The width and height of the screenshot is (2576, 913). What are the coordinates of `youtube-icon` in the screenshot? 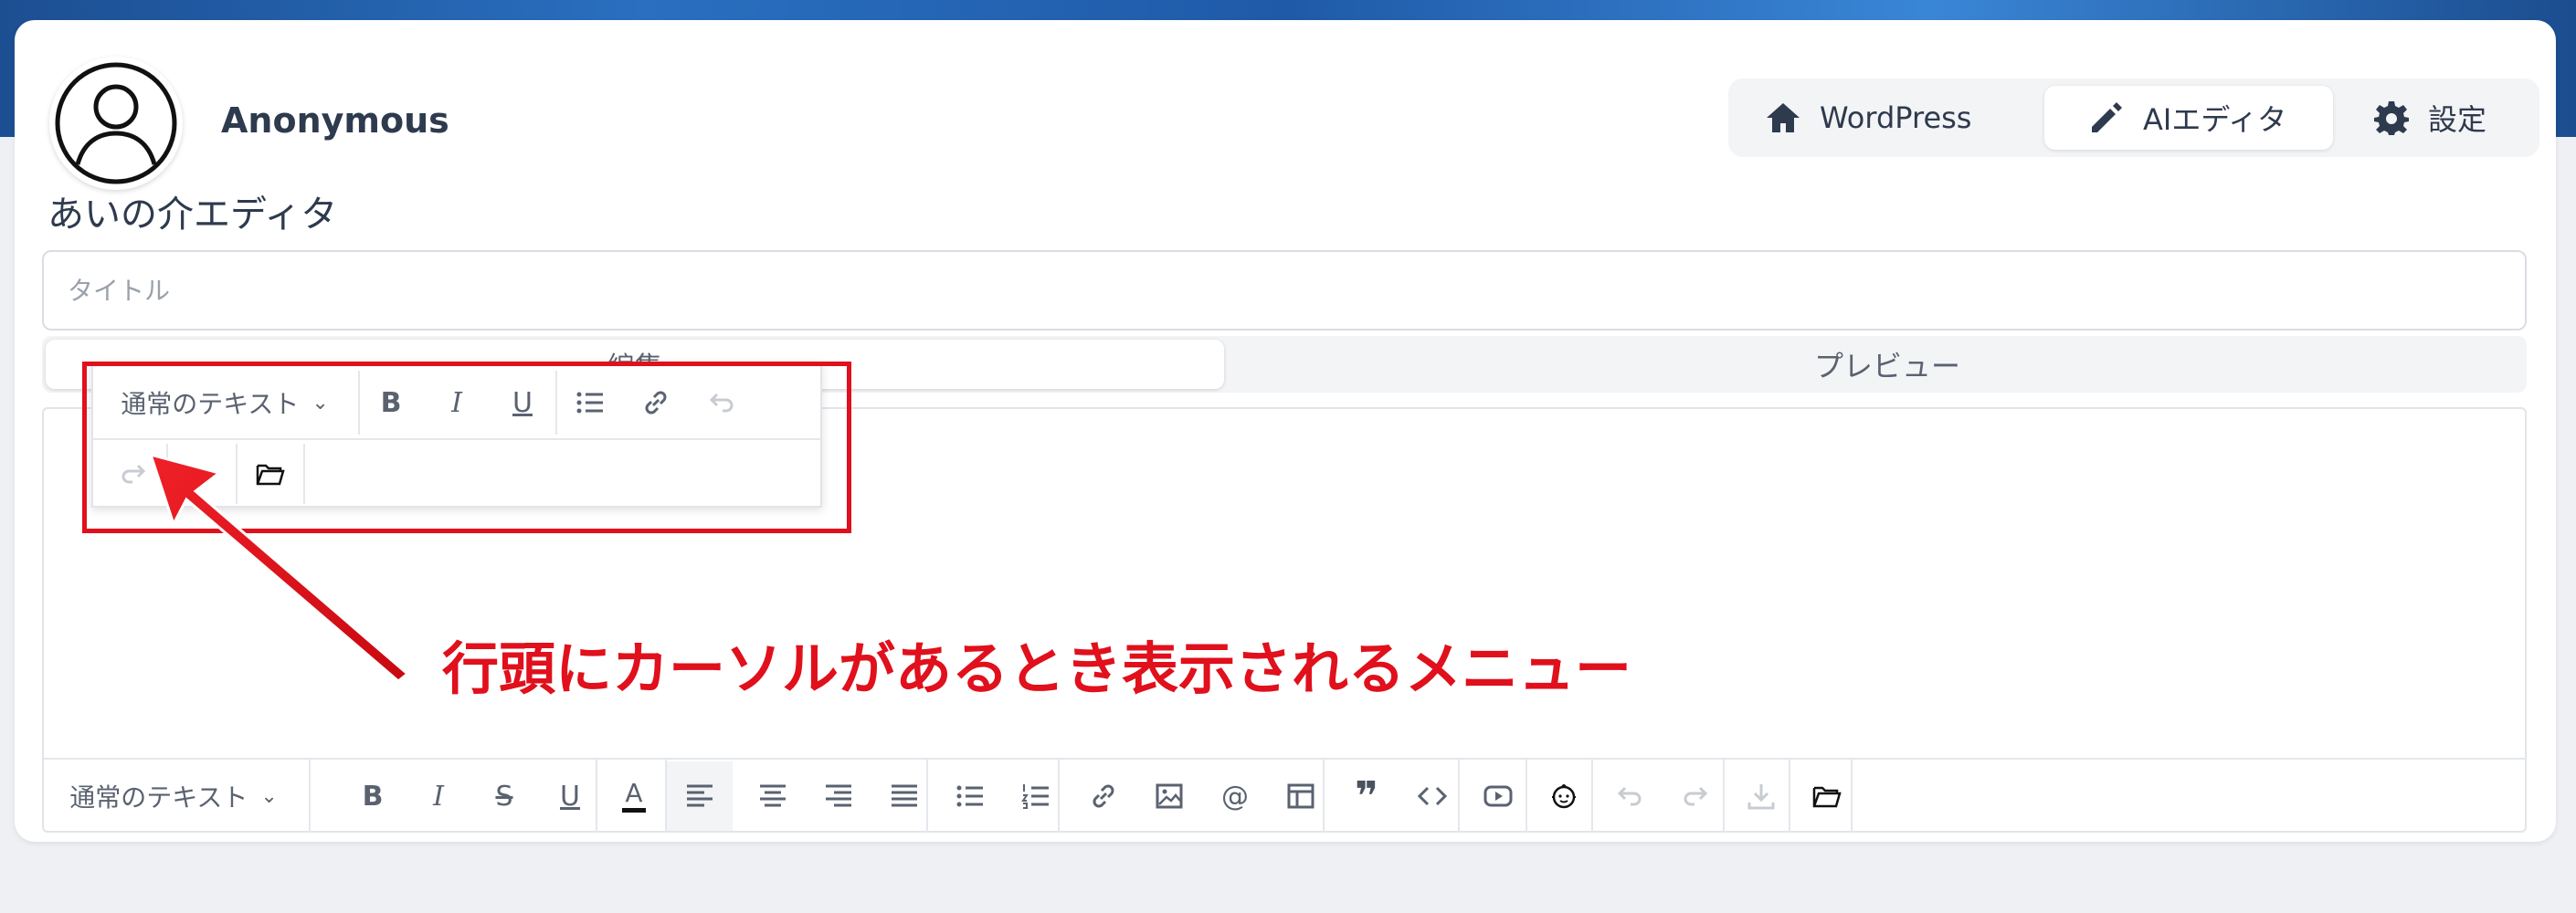 It's located at (1498, 796).